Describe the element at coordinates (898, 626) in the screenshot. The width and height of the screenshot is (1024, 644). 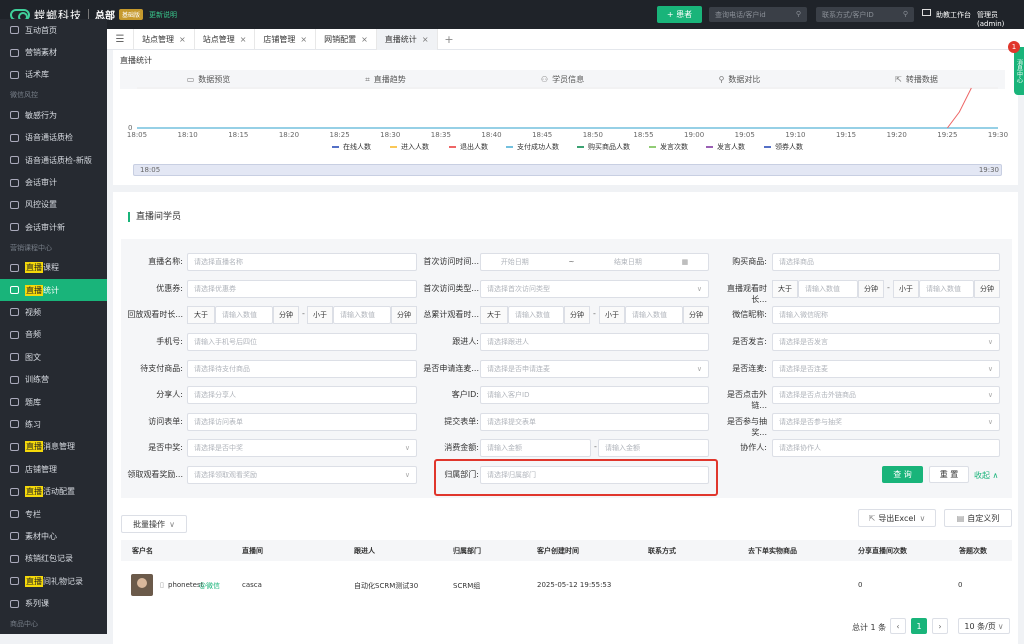
I see `prev-page-button: ‹` at that location.